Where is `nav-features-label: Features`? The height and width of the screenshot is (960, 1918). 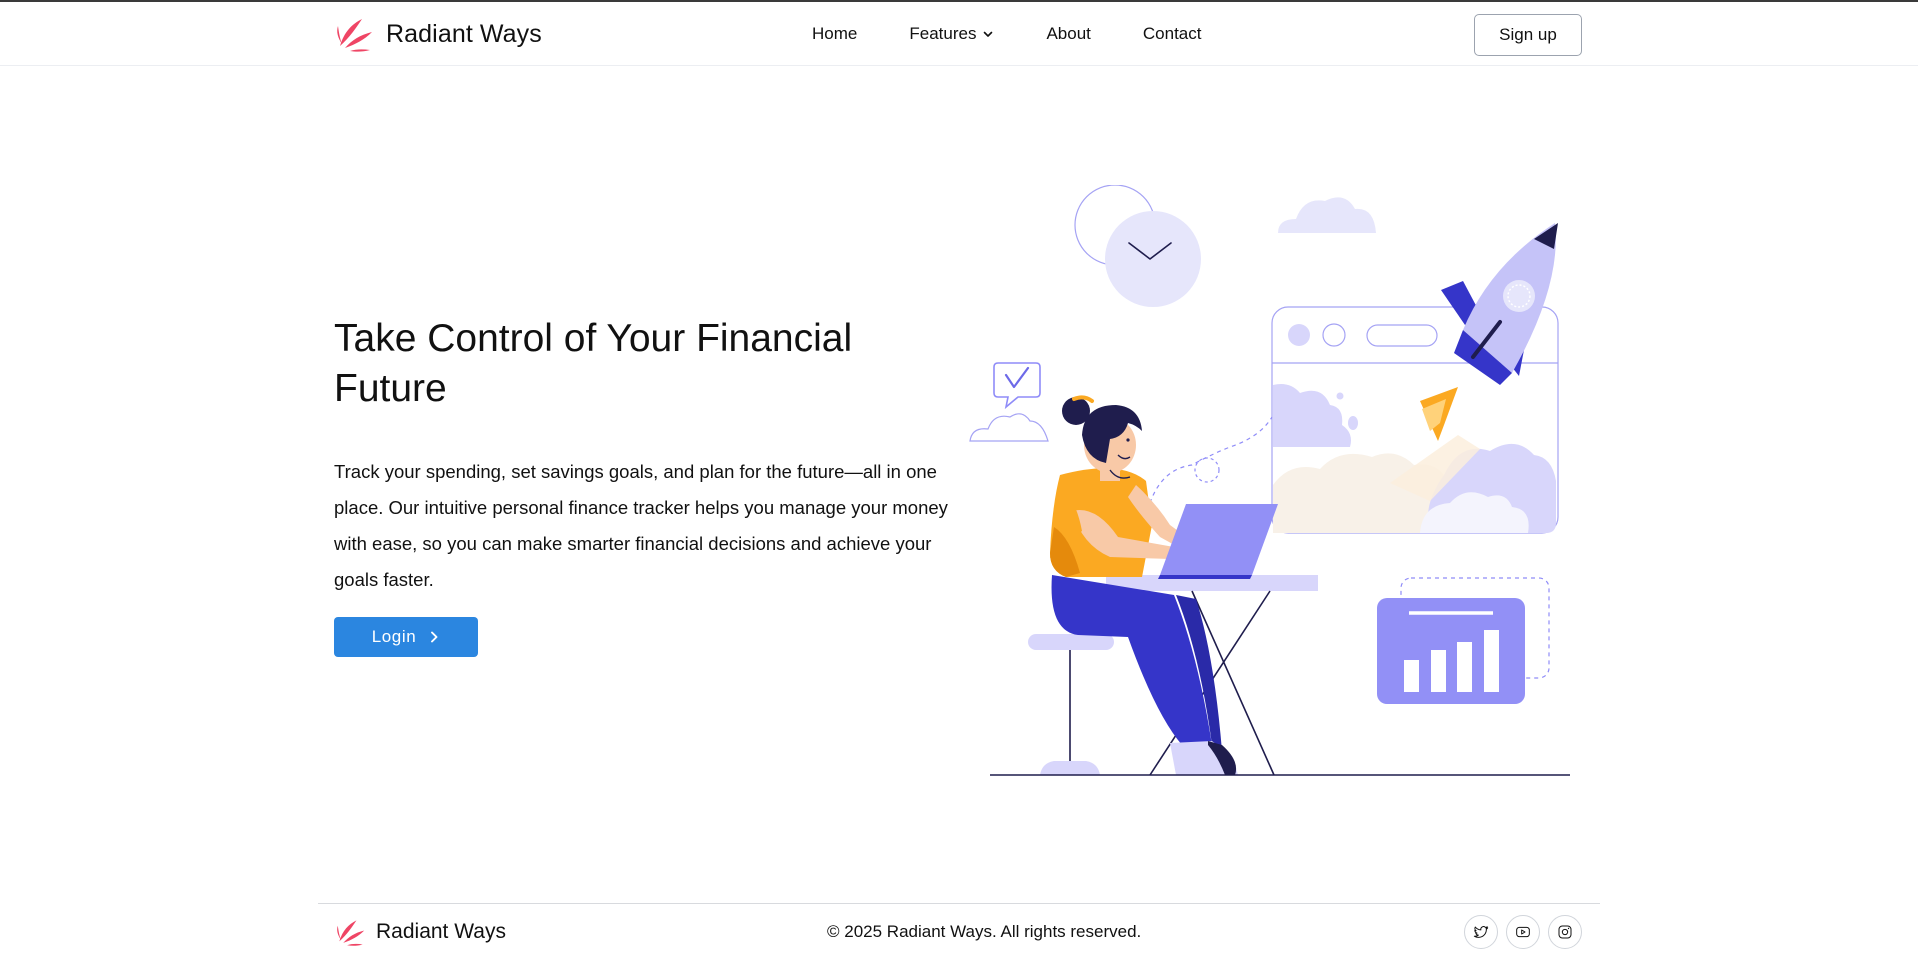 nav-features-label: Features is located at coordinates (943, 33).